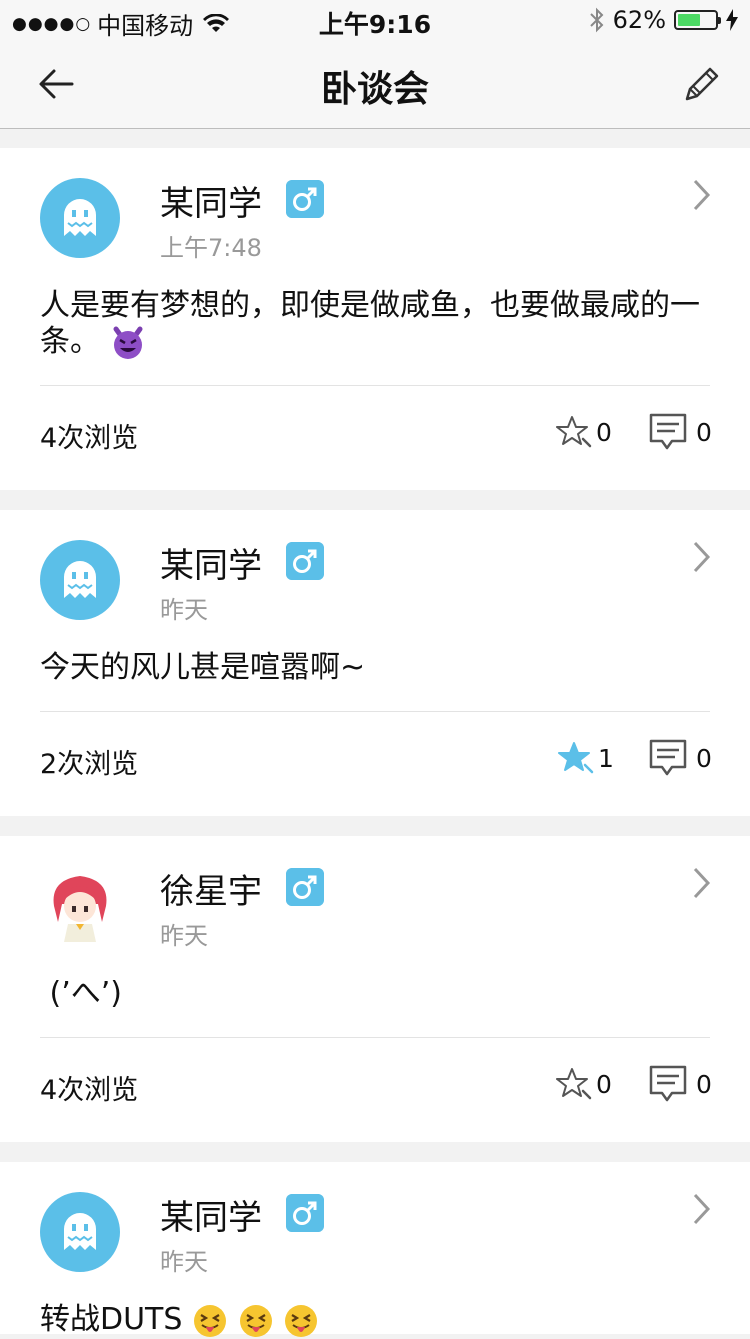  What do you see at coordinates (211, 248) in the screenshot?
I see `post-time: 上午7:48` at bounding box center [211, 248].